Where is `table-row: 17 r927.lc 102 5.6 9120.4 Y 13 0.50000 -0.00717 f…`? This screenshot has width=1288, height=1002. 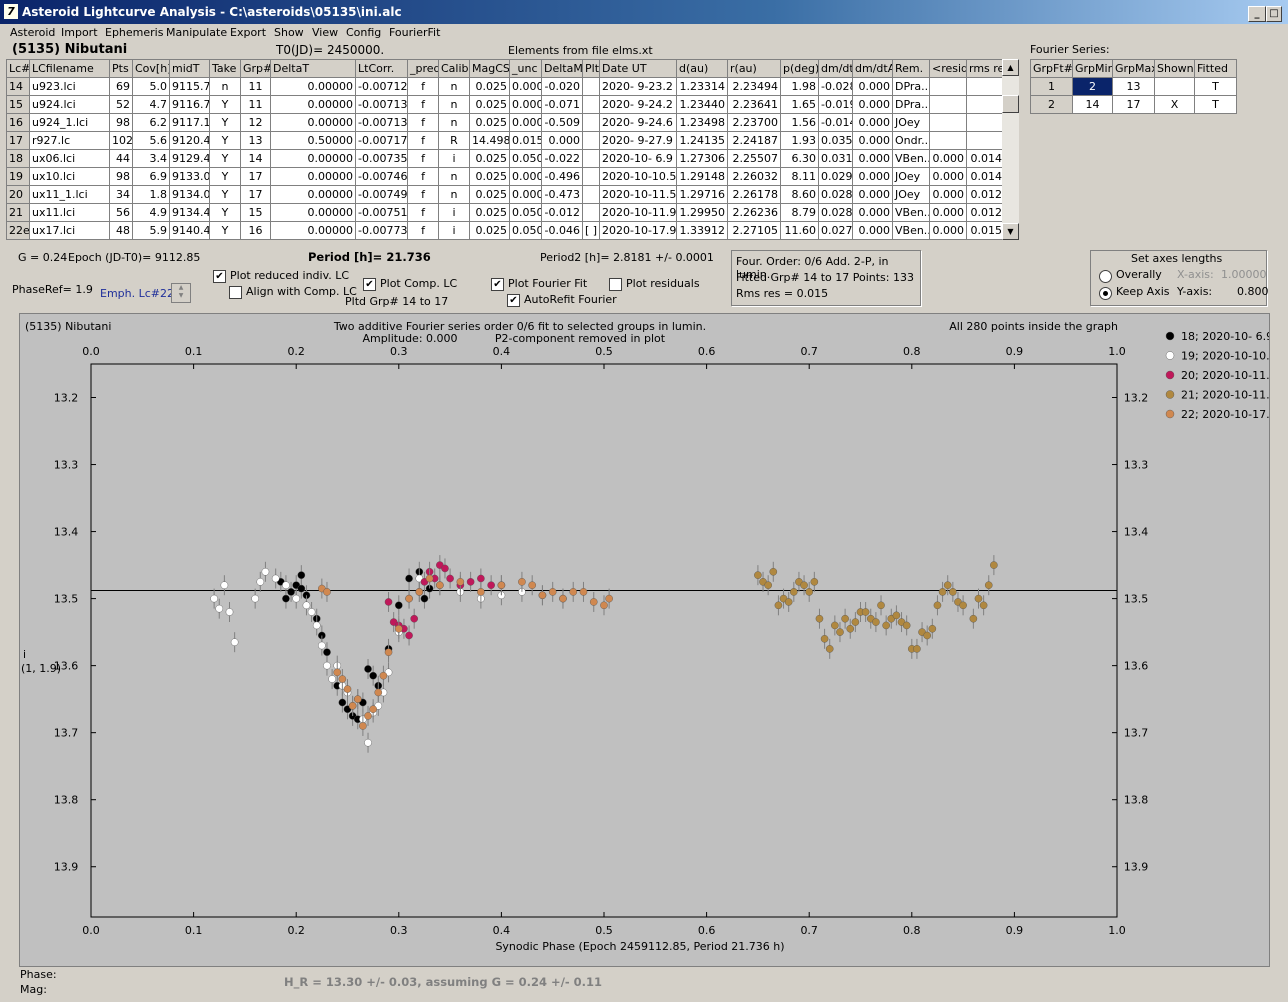
table-row: 17 r927.lc 102 5.6 9120.4 Y 13 0.50000 -0.00717 f… is located at coordinates (504, 140).